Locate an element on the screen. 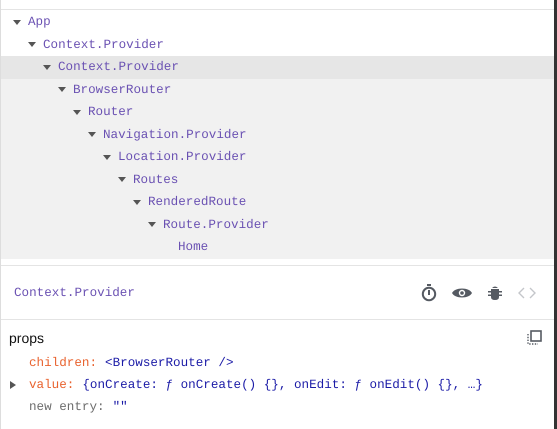 The image size is (557, 429). eye-icon is located at coordinates (462, 293).